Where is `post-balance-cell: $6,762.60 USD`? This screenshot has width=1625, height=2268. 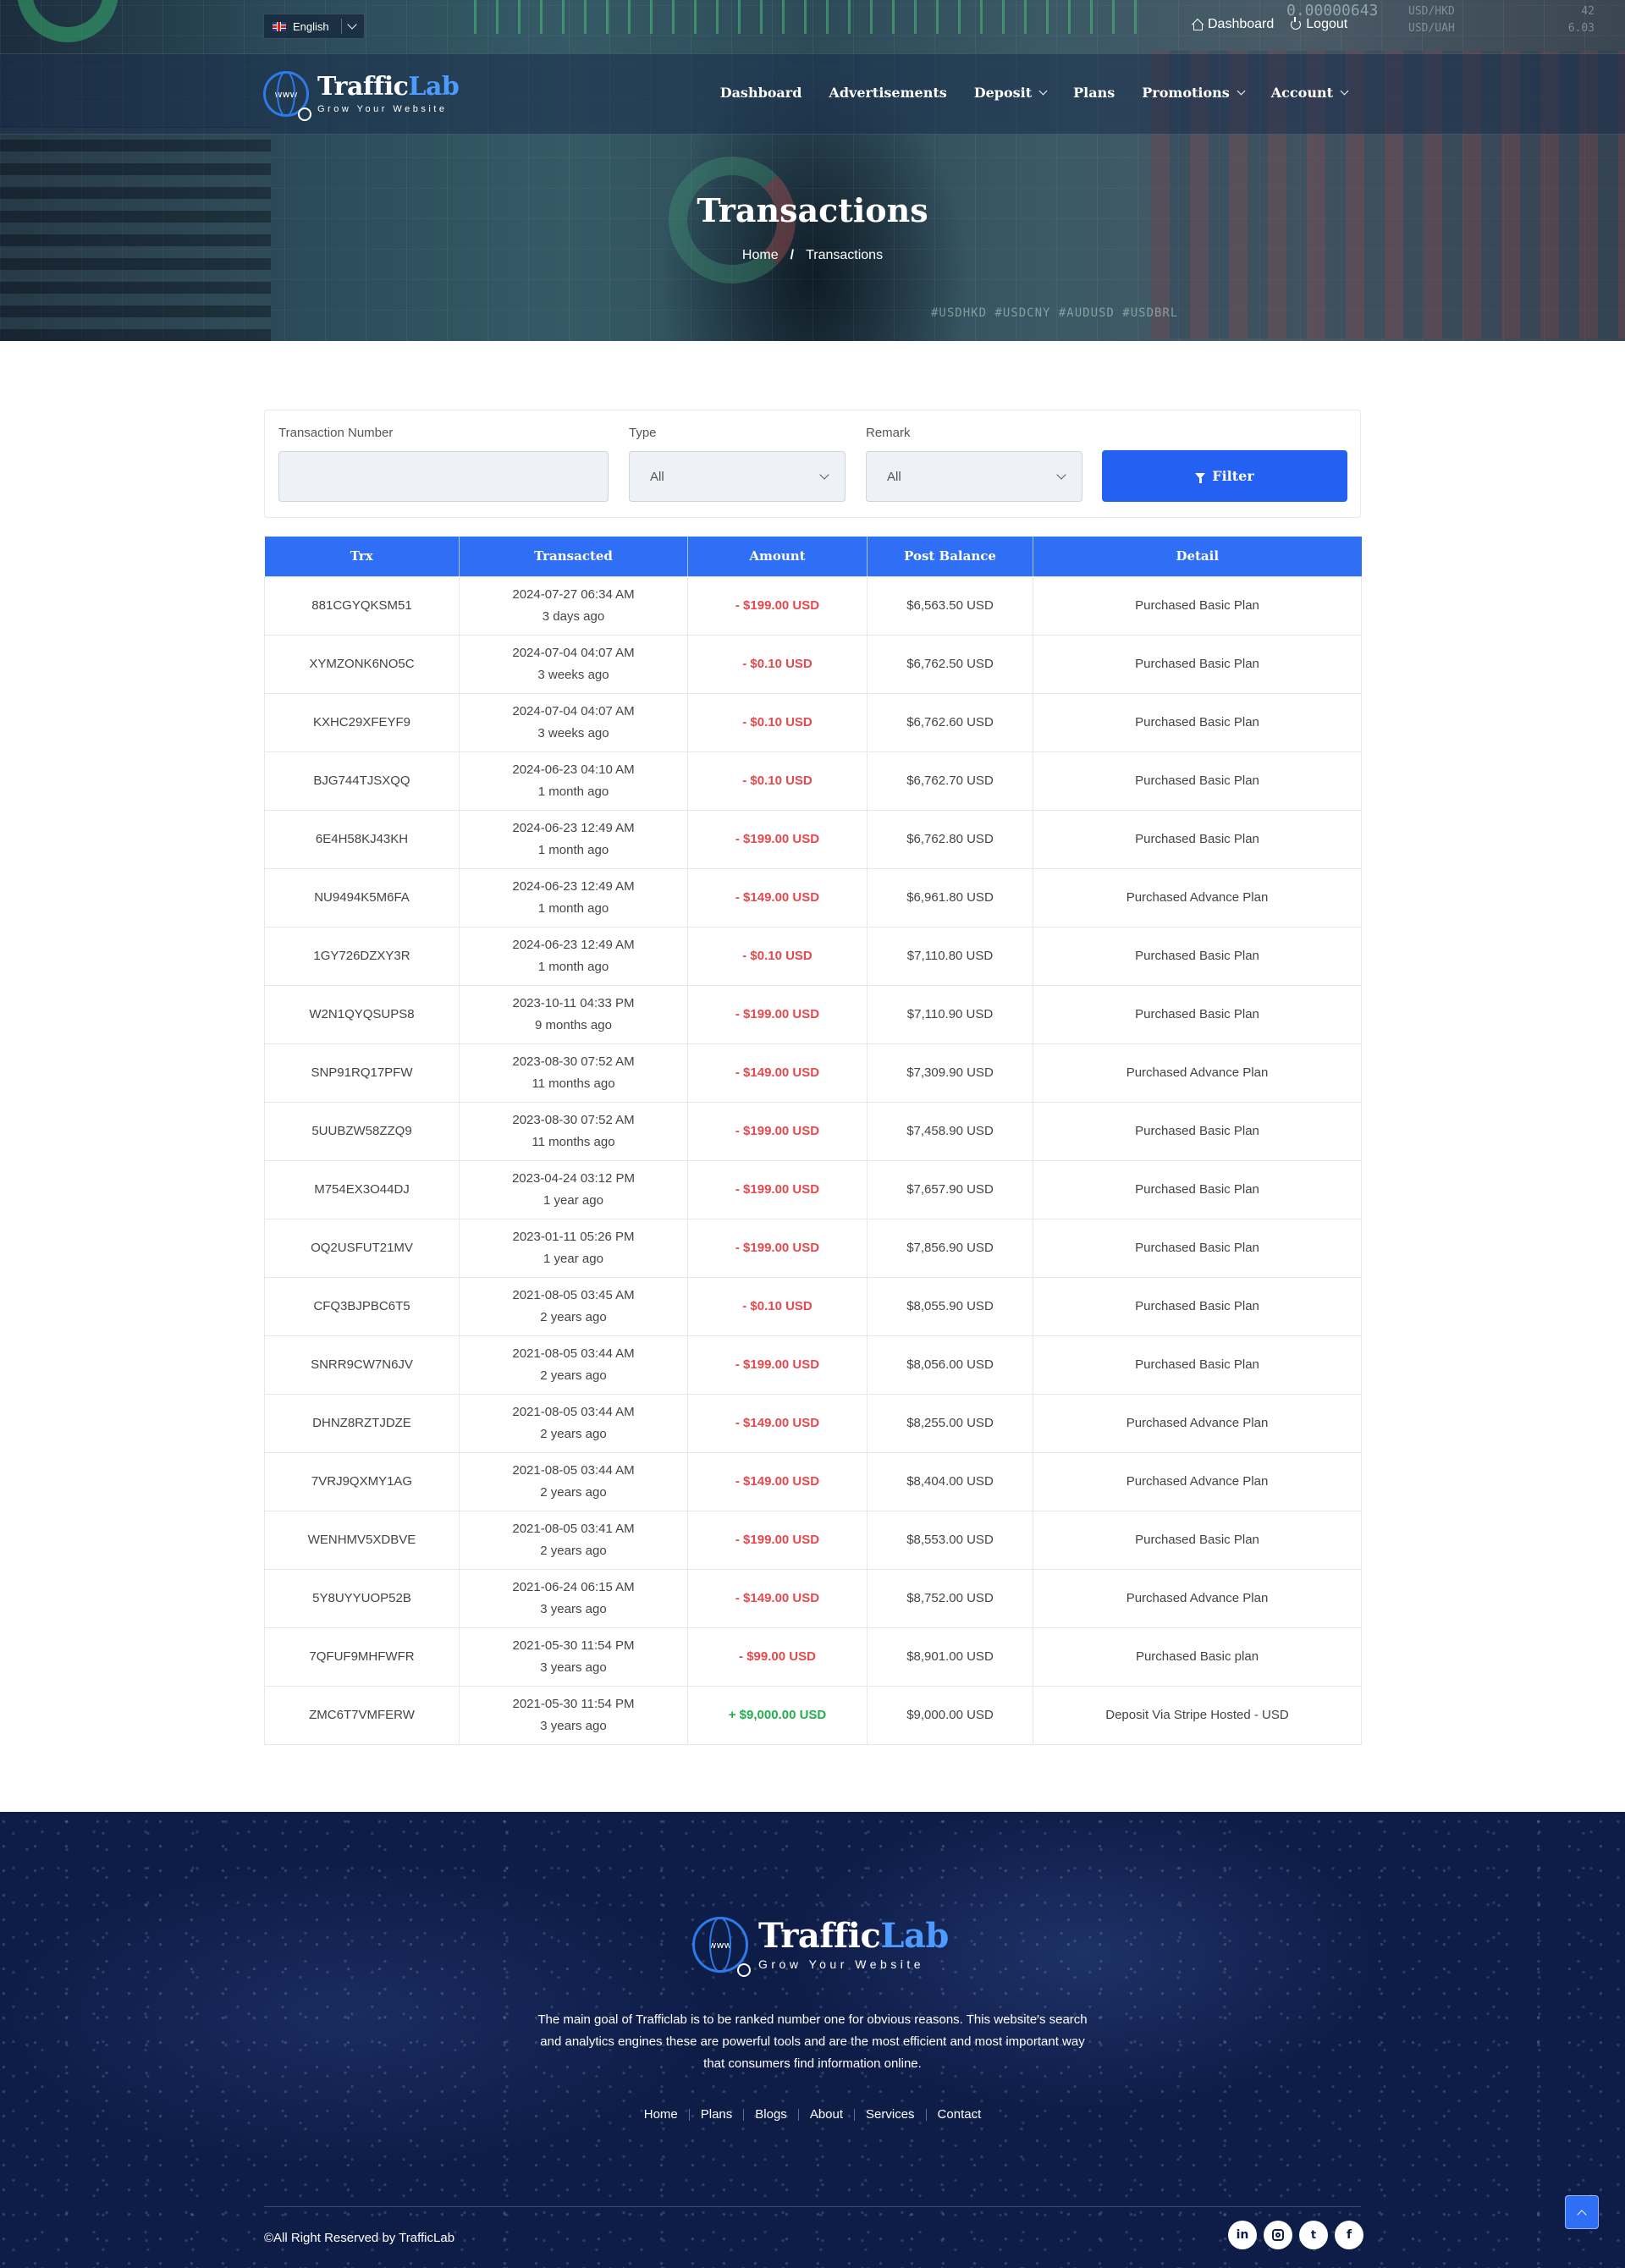 post-balance-cell: $6,762.60 USD is located at coordinates (950, 722).